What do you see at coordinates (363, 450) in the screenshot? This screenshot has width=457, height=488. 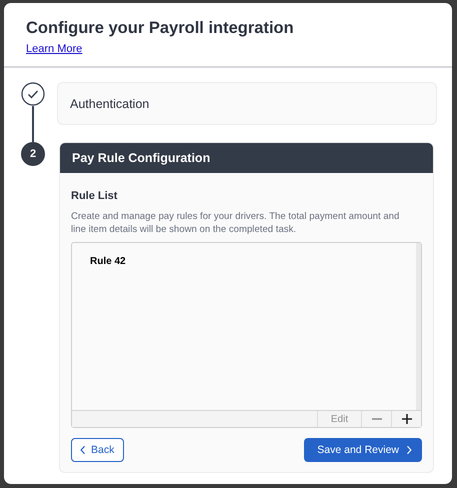 I see `save-and-review-button: Save and Review` at bounding box center [363, 450].